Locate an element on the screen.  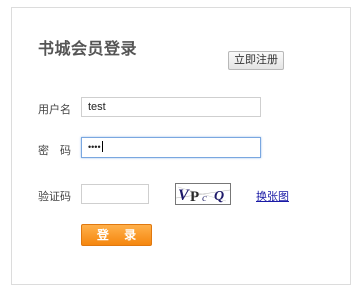
text-caret is located at coordinates (102, 146).